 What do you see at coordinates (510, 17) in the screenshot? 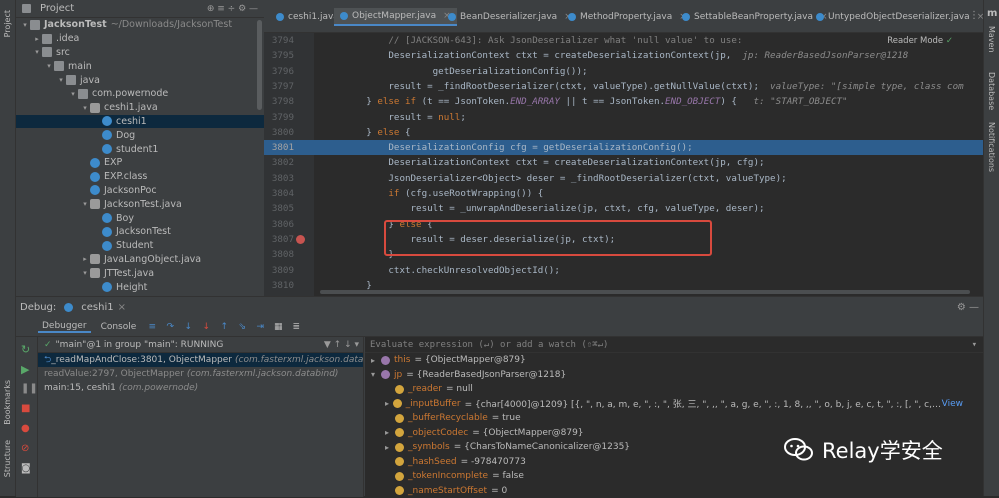
I see `editor-tab: BeanDeserializer.java×` at bounding box center [510, 17].